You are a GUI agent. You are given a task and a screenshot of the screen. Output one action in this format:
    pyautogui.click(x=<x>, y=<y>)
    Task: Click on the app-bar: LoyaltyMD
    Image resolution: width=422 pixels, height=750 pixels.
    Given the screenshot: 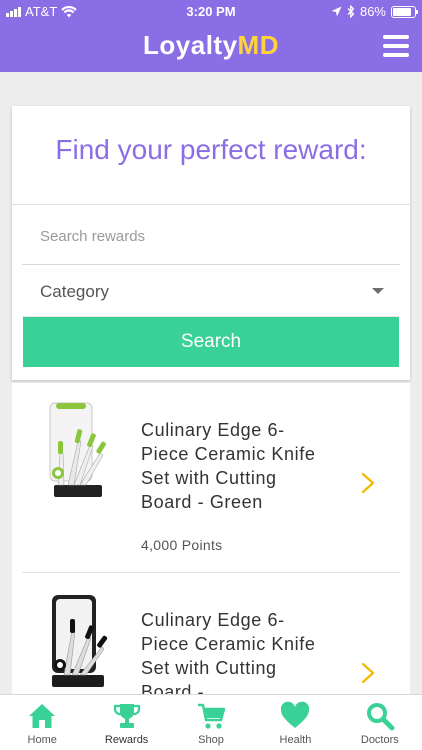 What is the action you would take?
    pyautogui.click(x=211, y=49)
    